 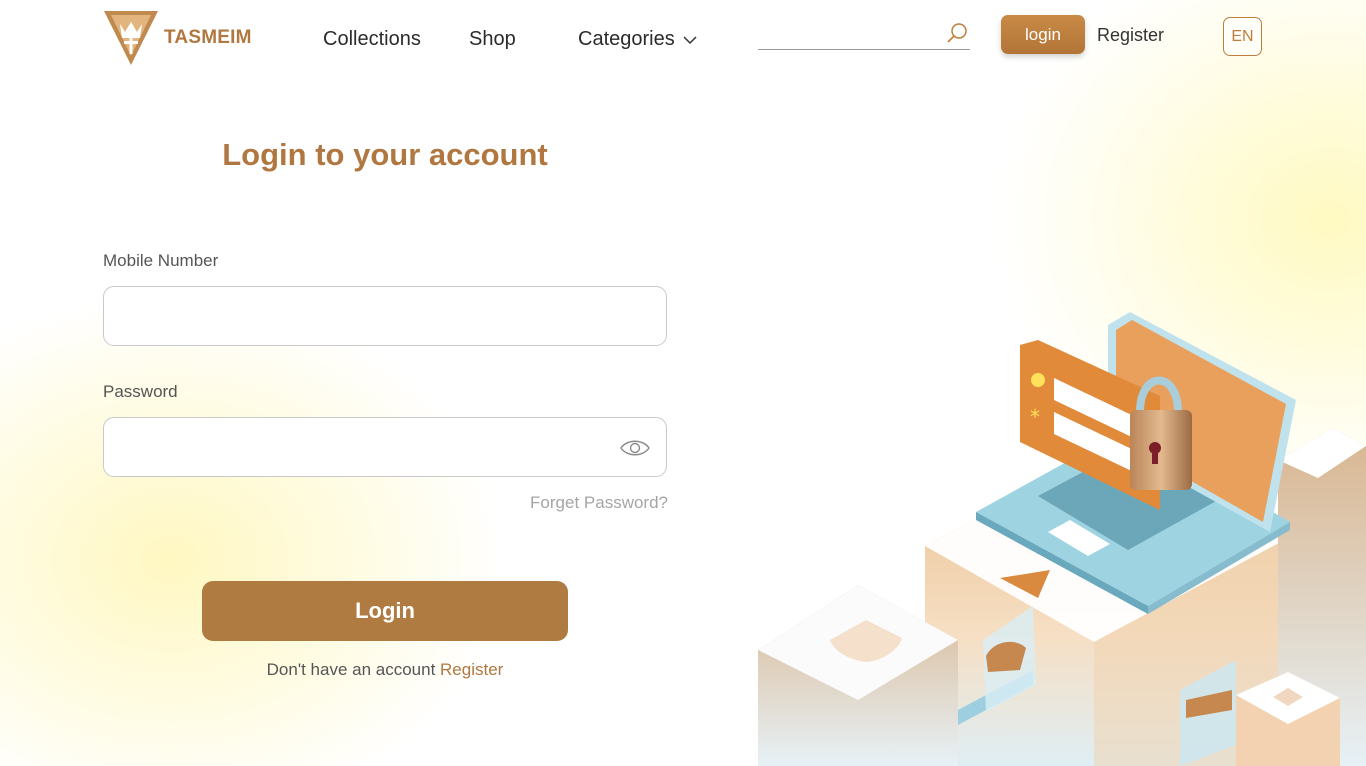 I want to click on header-login-button: login, so click(x=1043, y=34).